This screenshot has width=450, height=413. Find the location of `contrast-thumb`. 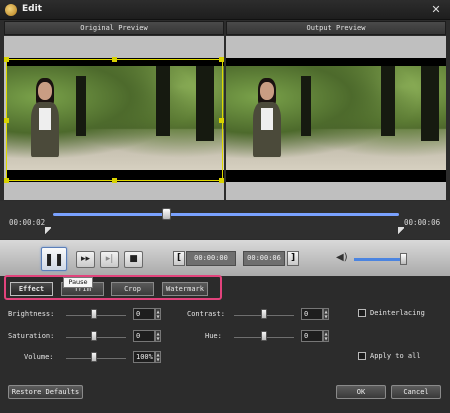

contrast-thumb is located at coordinates (264, 314).